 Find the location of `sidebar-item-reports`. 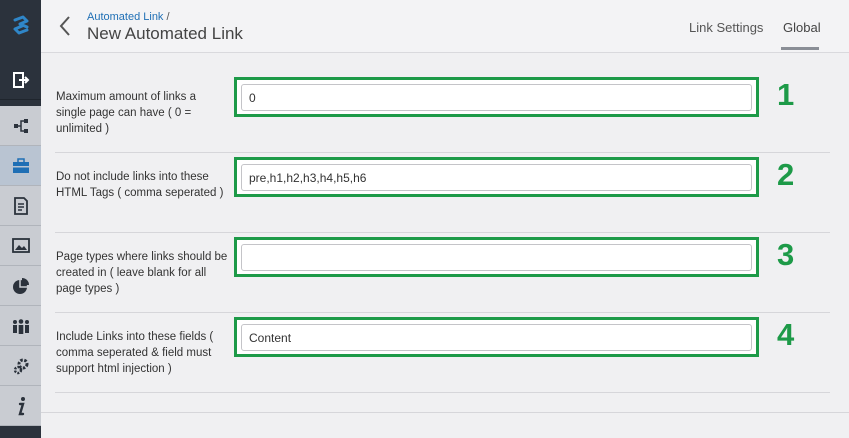

sidebar-item-reports is located at coordinates (20, 286).